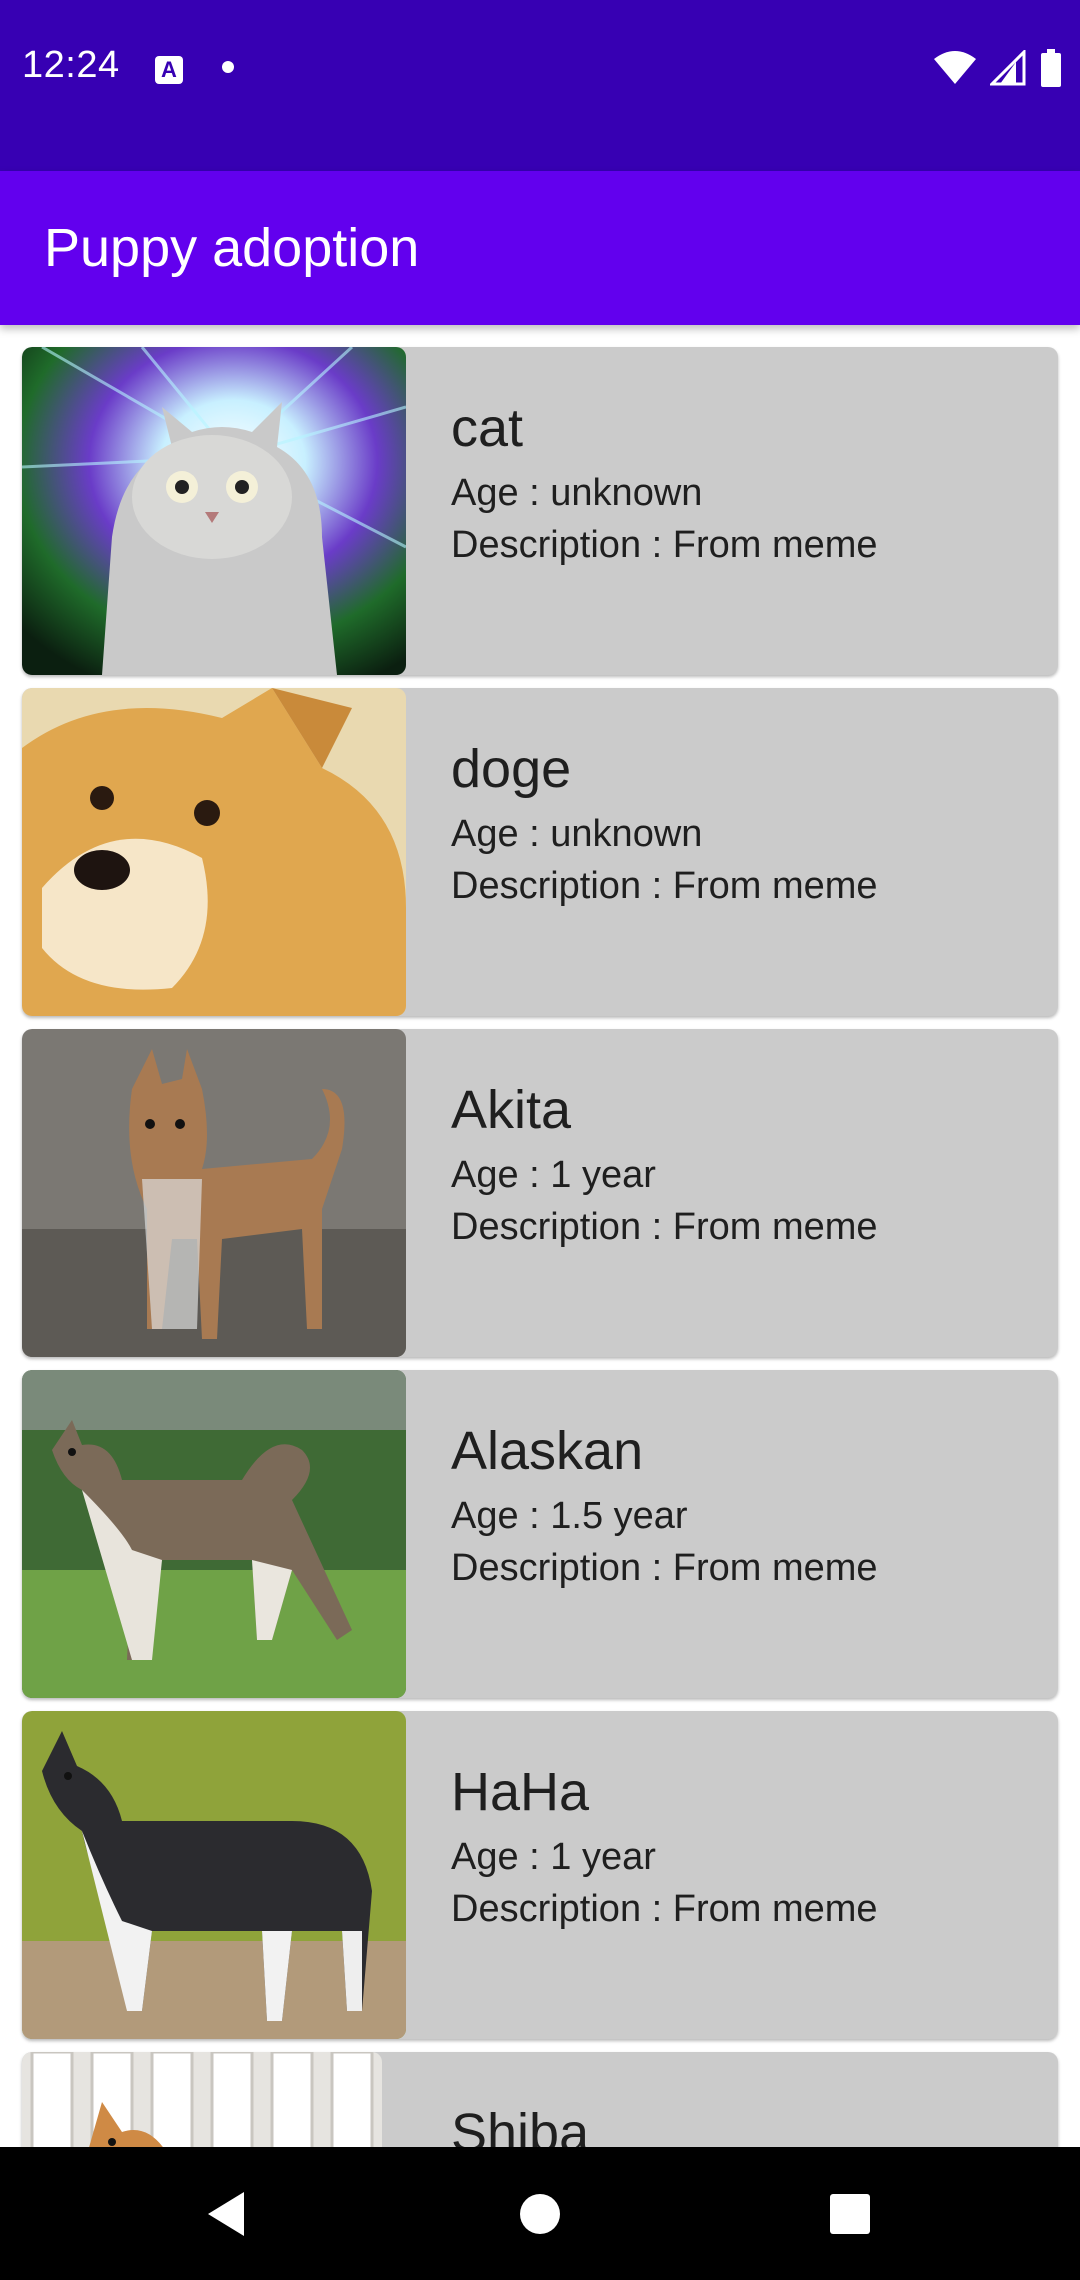  Describe the element at coordinates (487, 428) in the screenshot. I see `pet-name: cat` at that location.